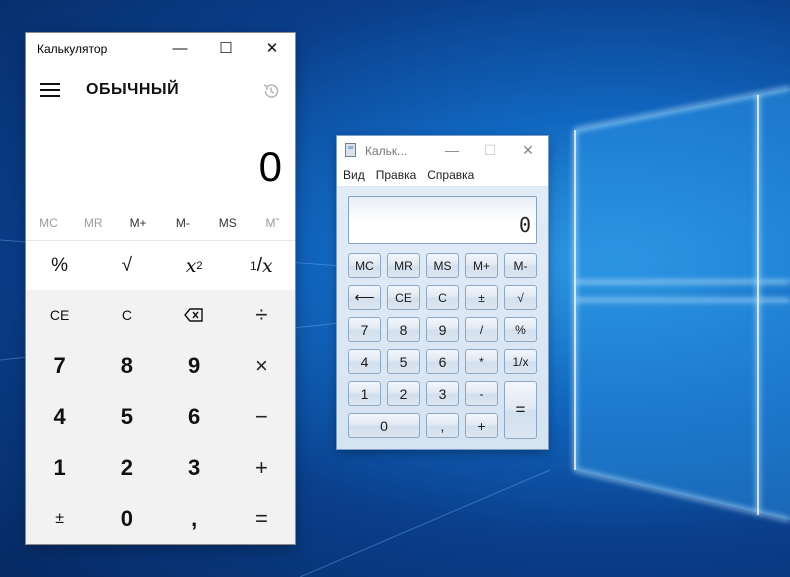 This screenshot has height=577, width=790. What do you see at coordinates (442, 425) in the screenshot?
I see `classic-comma-button: ,` at bounding box center [442, 425].